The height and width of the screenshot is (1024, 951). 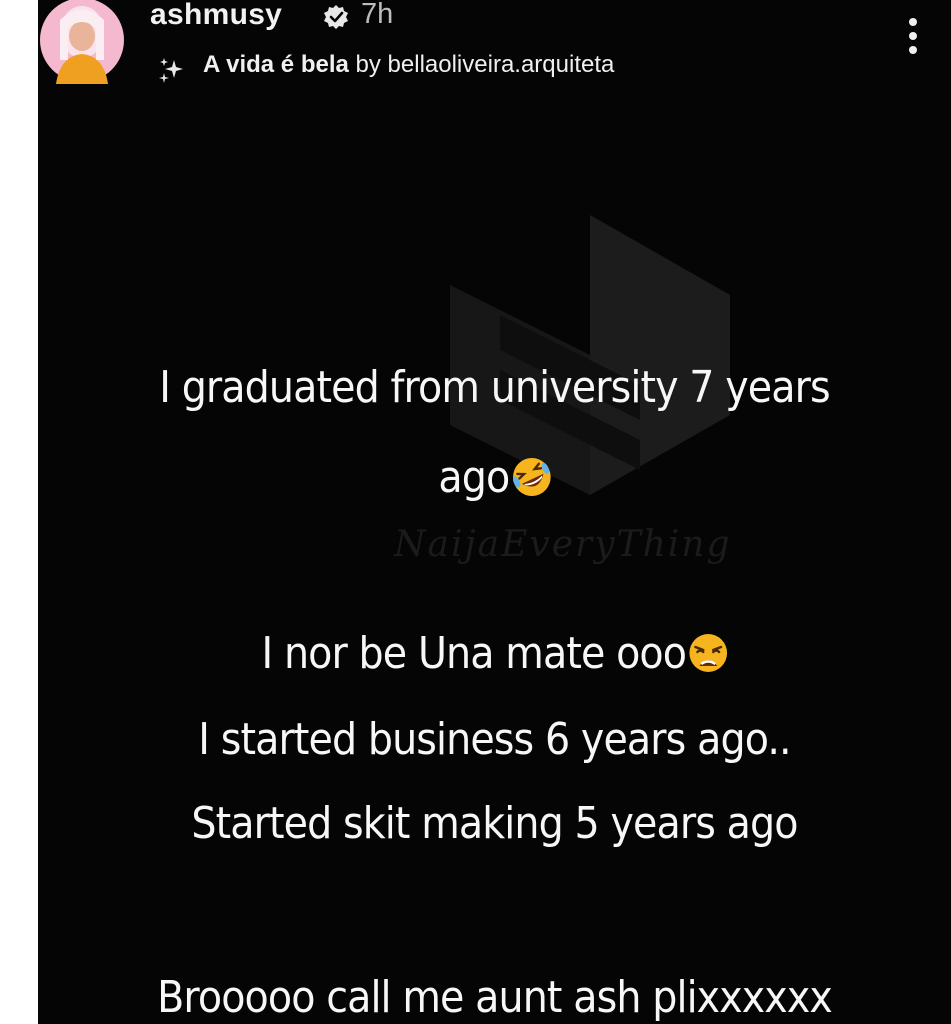 I want to click on story-text-line-5: Started skit making 5 years ago, so click(x=494, y=823).